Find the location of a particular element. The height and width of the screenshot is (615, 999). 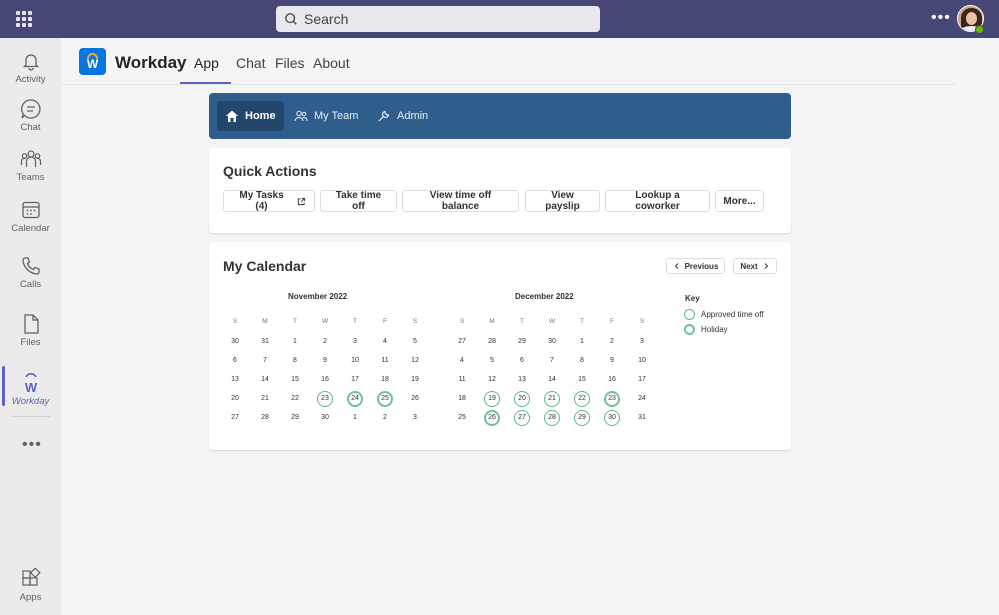

rail-item-apps: Apps is located at coordinates (30, 591).